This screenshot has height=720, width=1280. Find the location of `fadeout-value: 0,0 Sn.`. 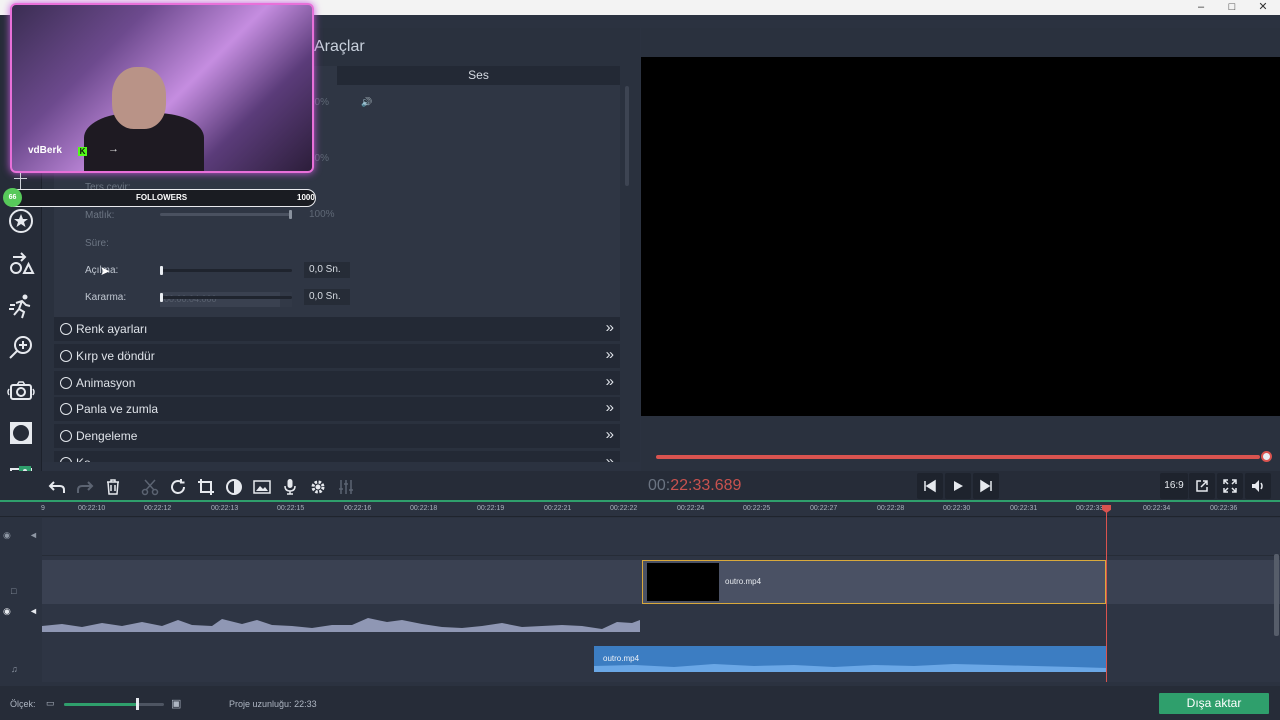

fadeout-value: 0,0 Sn. is located at coordinates (327, 297).